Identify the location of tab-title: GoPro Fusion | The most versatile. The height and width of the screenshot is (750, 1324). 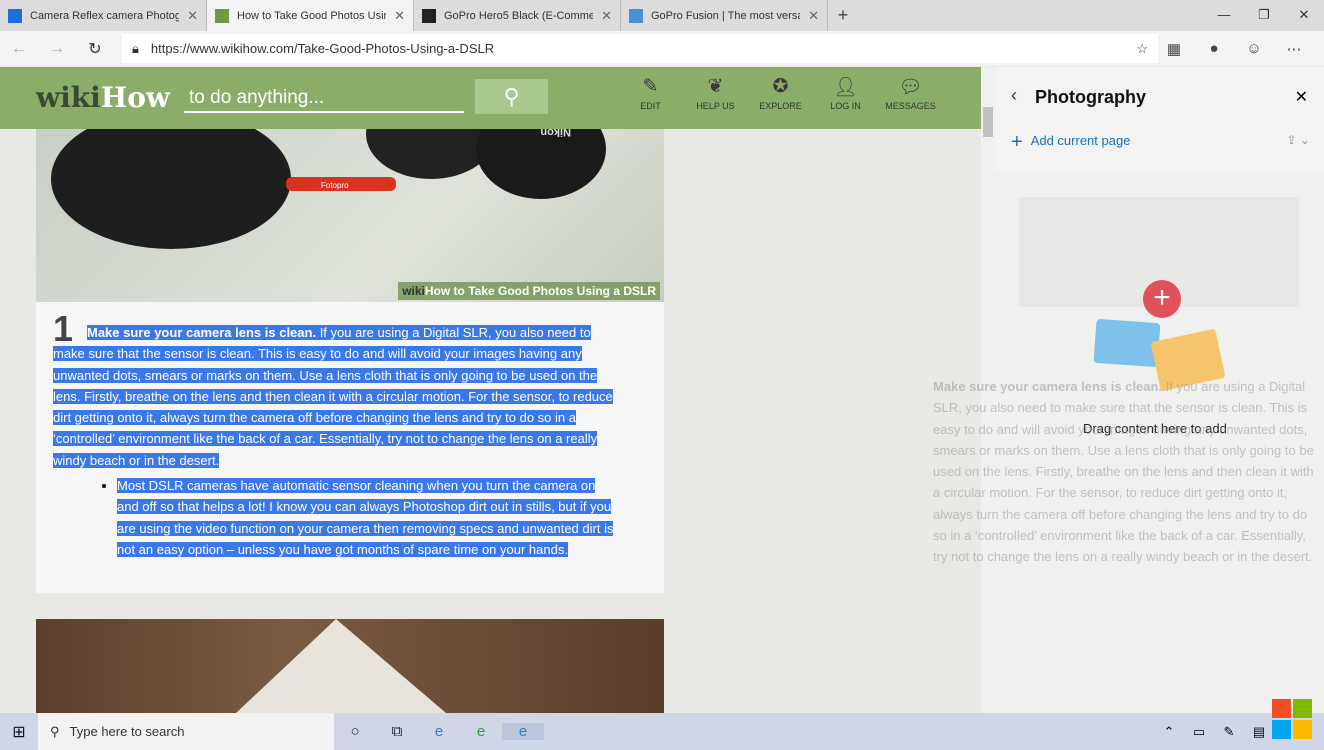
(725, 15).